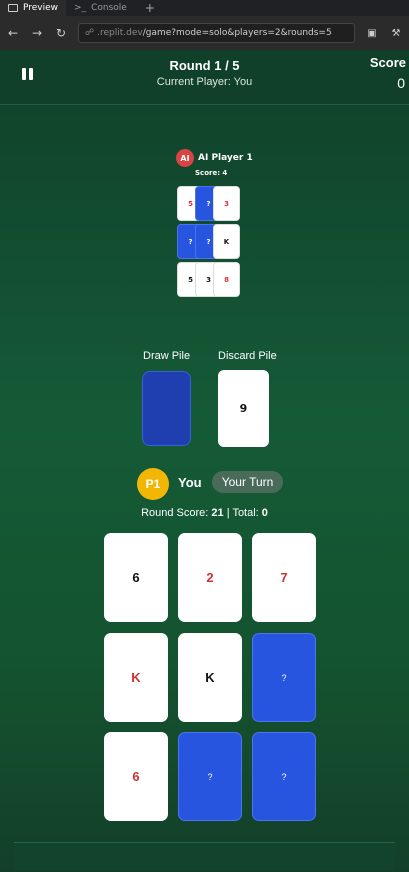 The image size is (409, 872). Describe the element at coordinates (226, 241) in the screenshot. I see `ai-card: K` at that location.